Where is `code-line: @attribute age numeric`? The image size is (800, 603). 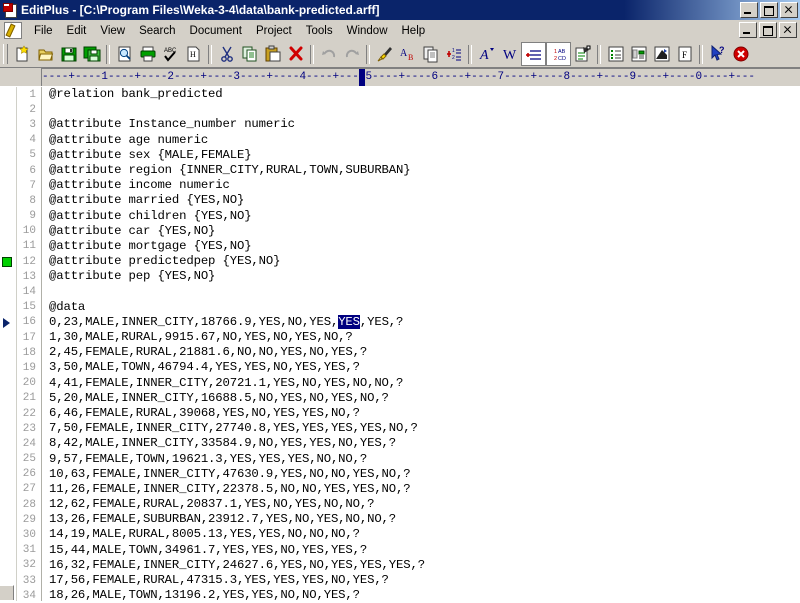 code-line: @attribute age numeric is located at coordinates (424, 140).